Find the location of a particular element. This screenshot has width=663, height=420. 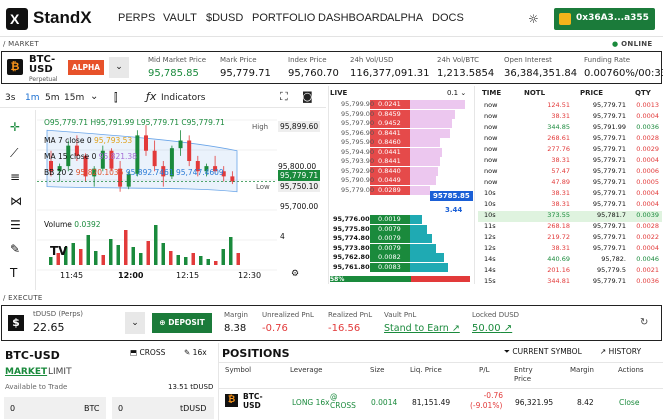

ask-row: 95,795.90 0.8460 is located at coordinates (400, 142).